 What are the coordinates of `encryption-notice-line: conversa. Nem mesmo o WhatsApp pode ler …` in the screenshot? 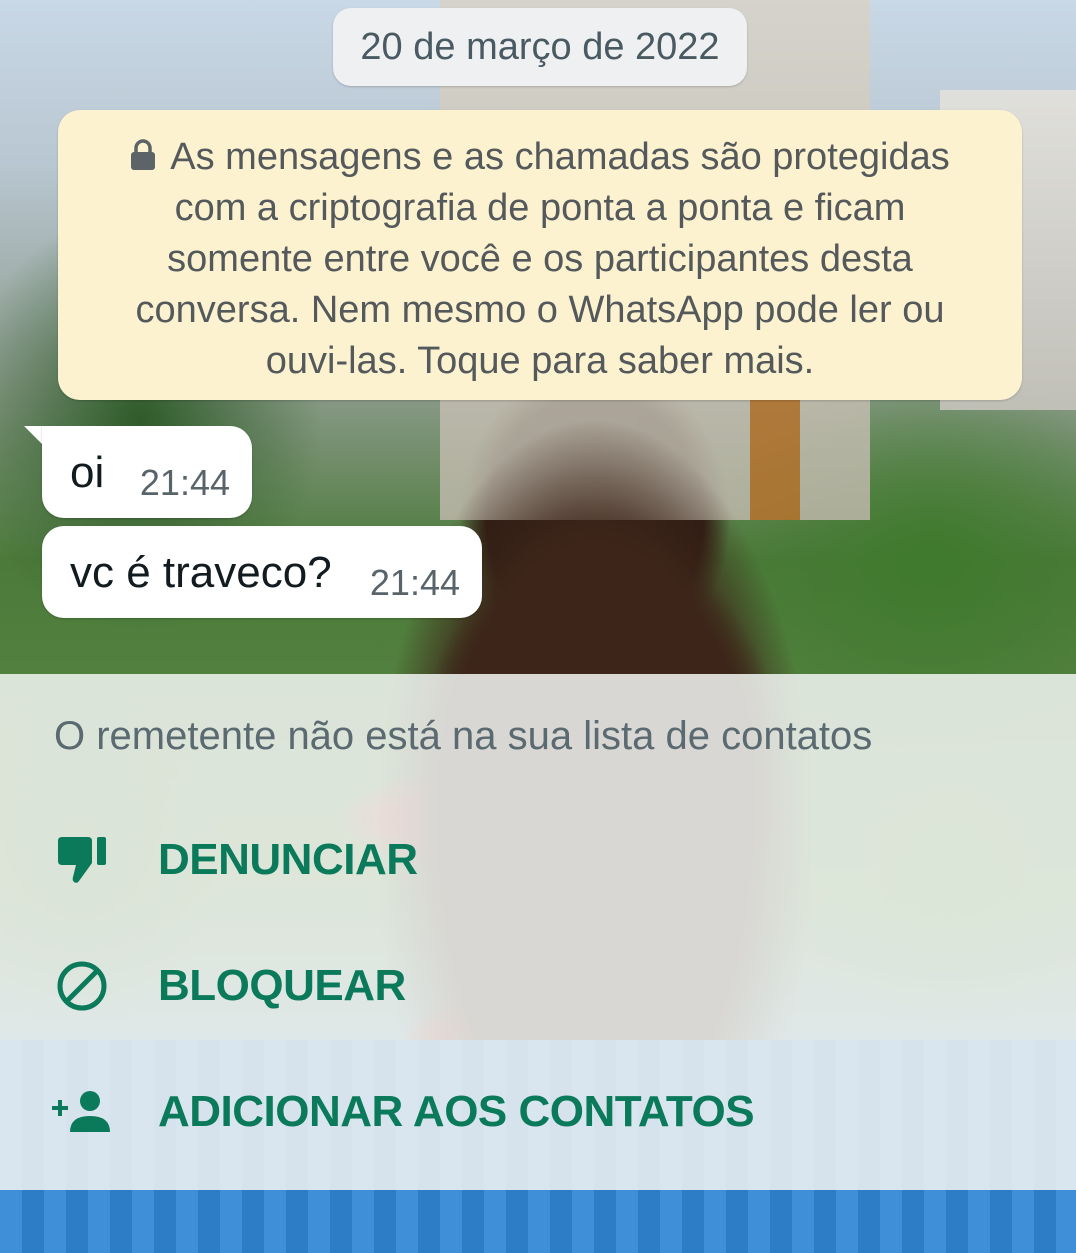 It's located at (540, 310).